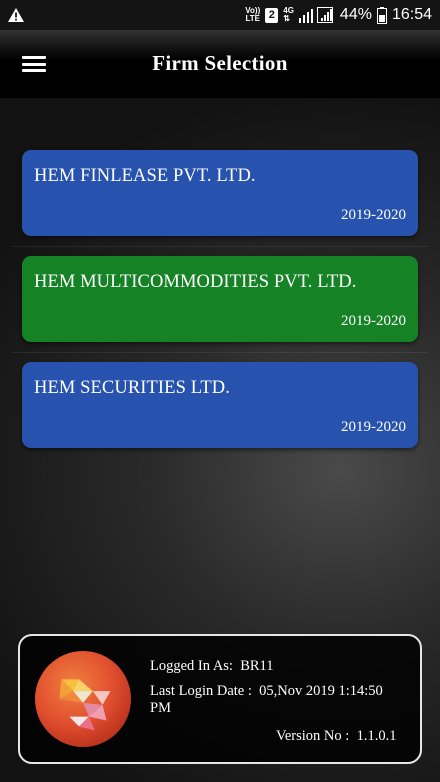 The width and height of the screenshot is (440, 782). I want to click on firm-card-hem-finlease: HEM FINLEASE PVT. LTD. 2019-2020, so click(220, 193).